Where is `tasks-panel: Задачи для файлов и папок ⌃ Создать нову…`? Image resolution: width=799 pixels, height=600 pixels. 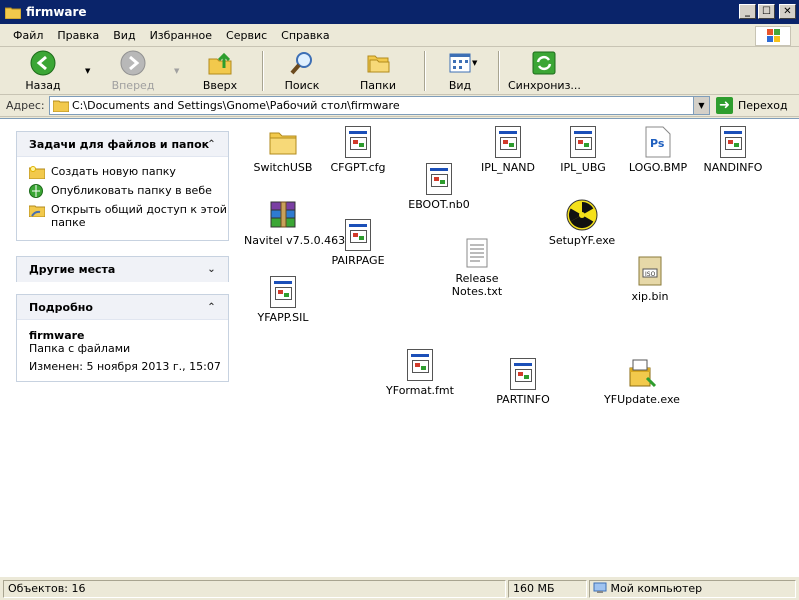 tasks-panel: Задачи для файлов и папок ⌃ Создать нову… is located at coordinates (122, 186).